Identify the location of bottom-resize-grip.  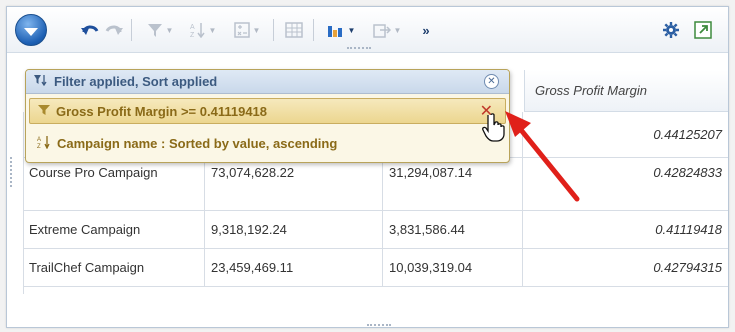
(379, 325).